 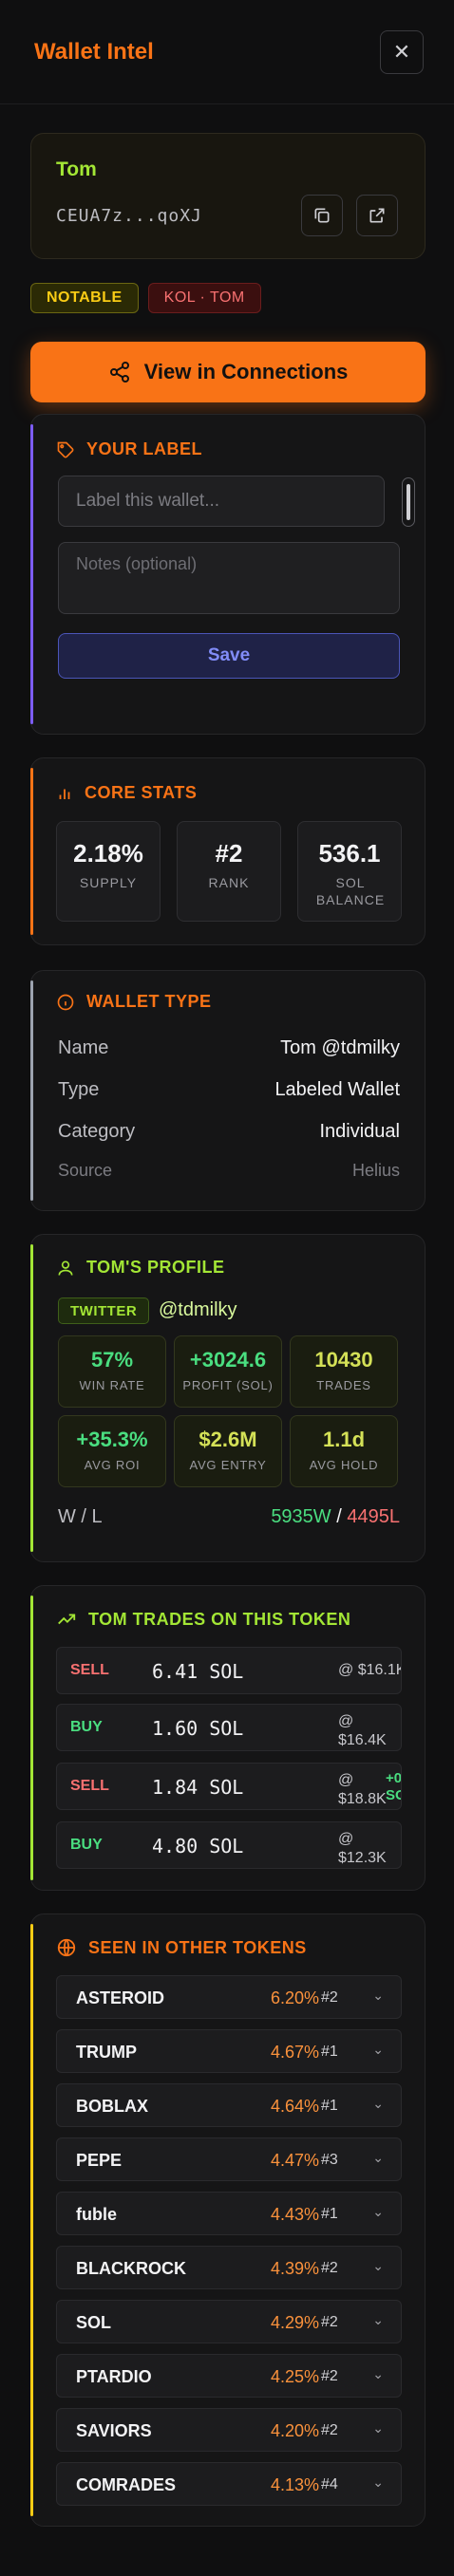 What do you see at coordinates (322, 215) in the screenshot?
I see `copy-address-button` at bounding box center [322, 215].